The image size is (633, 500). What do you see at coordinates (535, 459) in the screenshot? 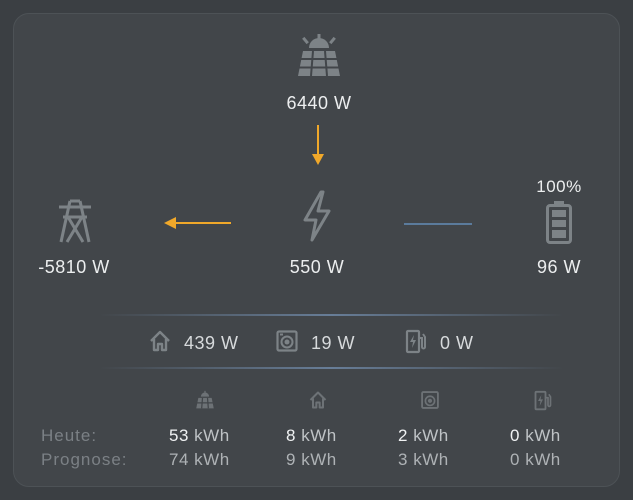
I see `forecast-ev-charger: 0 kWh` at bounding box center [535, 459].